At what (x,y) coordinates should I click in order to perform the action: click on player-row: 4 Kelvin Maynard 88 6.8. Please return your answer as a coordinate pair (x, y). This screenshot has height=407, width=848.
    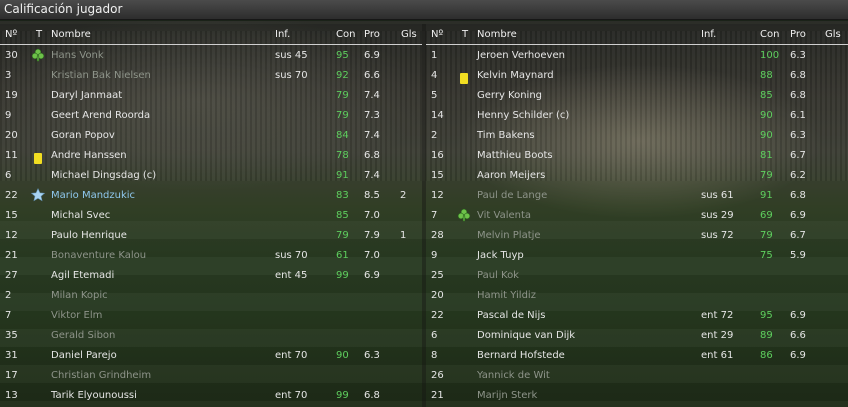
    Looking at the image, I should click on (637, 75).